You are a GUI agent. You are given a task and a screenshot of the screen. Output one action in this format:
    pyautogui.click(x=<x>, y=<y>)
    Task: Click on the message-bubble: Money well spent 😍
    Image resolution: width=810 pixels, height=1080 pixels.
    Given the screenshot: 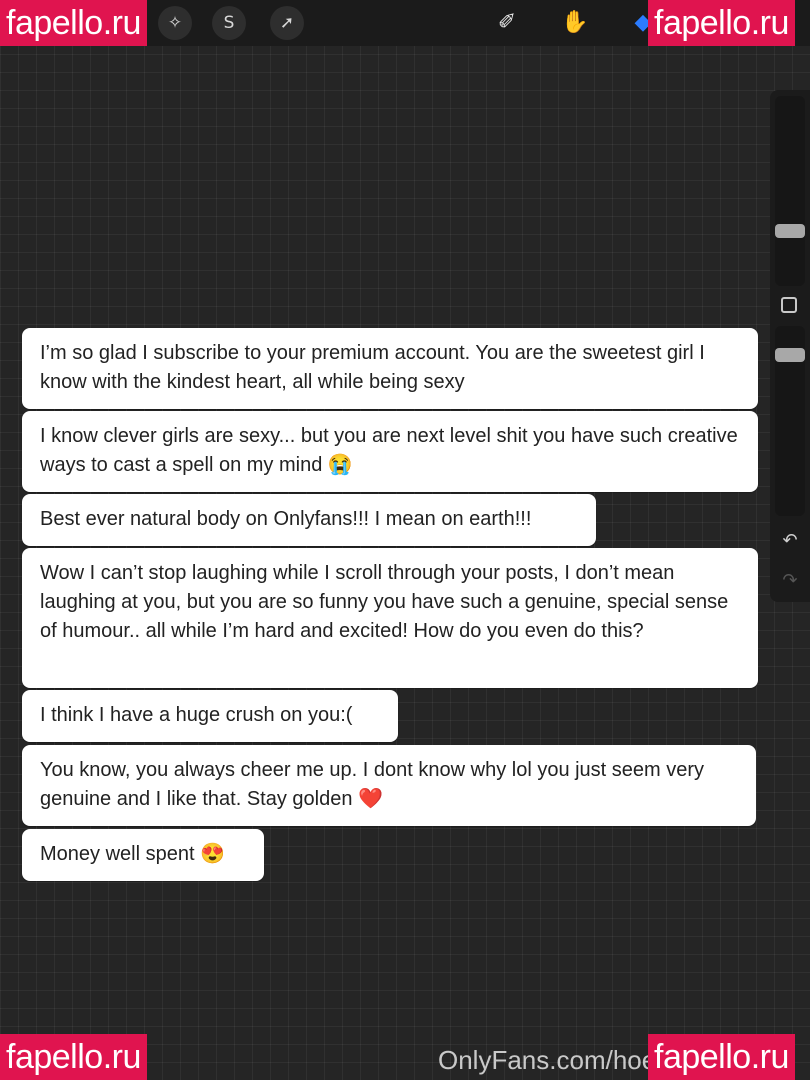 What is the action you would take?
    pyautogui.click(x=143, y=855)
    